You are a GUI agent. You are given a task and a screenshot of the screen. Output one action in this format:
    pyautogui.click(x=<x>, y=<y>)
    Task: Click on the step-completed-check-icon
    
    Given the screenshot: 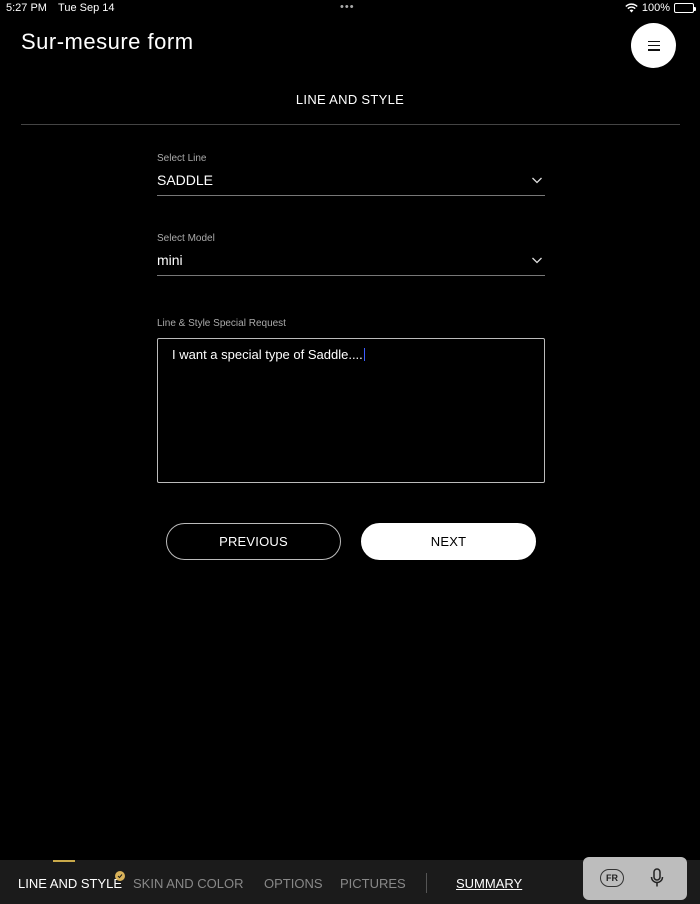 What is the action you would take?
    pyautogui.click(x=120, y=876)
    